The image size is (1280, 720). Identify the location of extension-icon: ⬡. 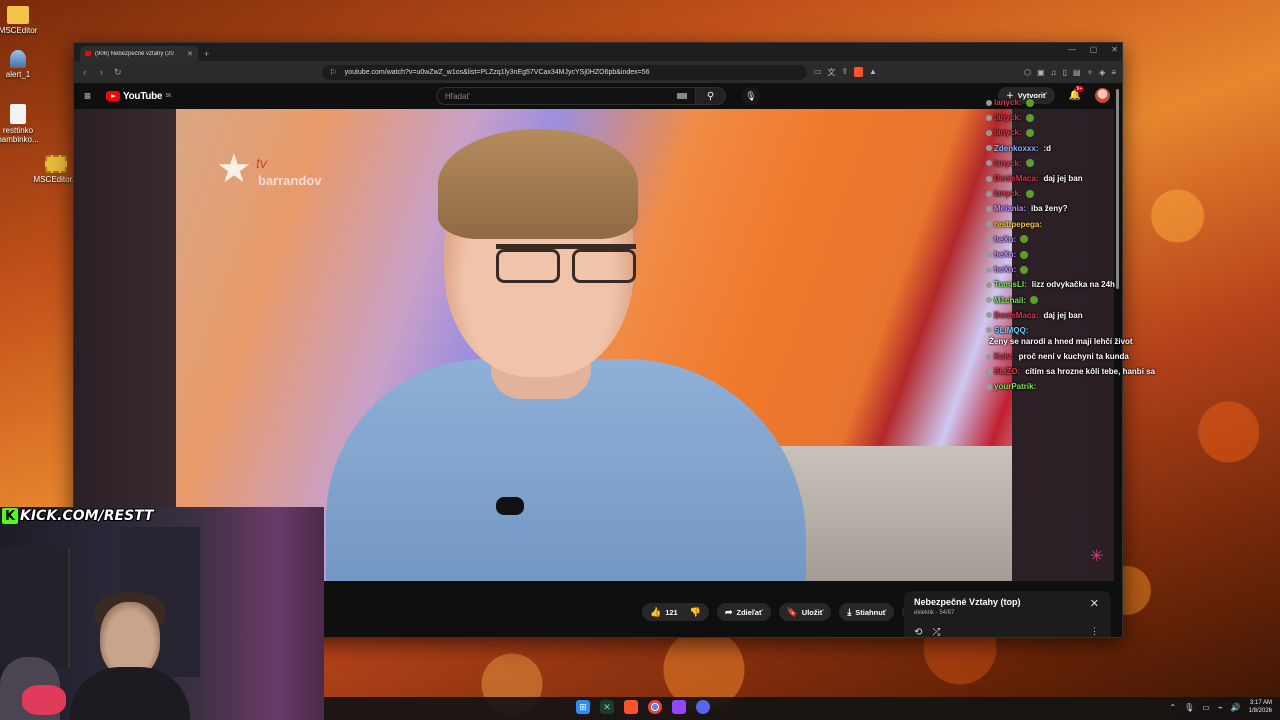
(1027, 72).